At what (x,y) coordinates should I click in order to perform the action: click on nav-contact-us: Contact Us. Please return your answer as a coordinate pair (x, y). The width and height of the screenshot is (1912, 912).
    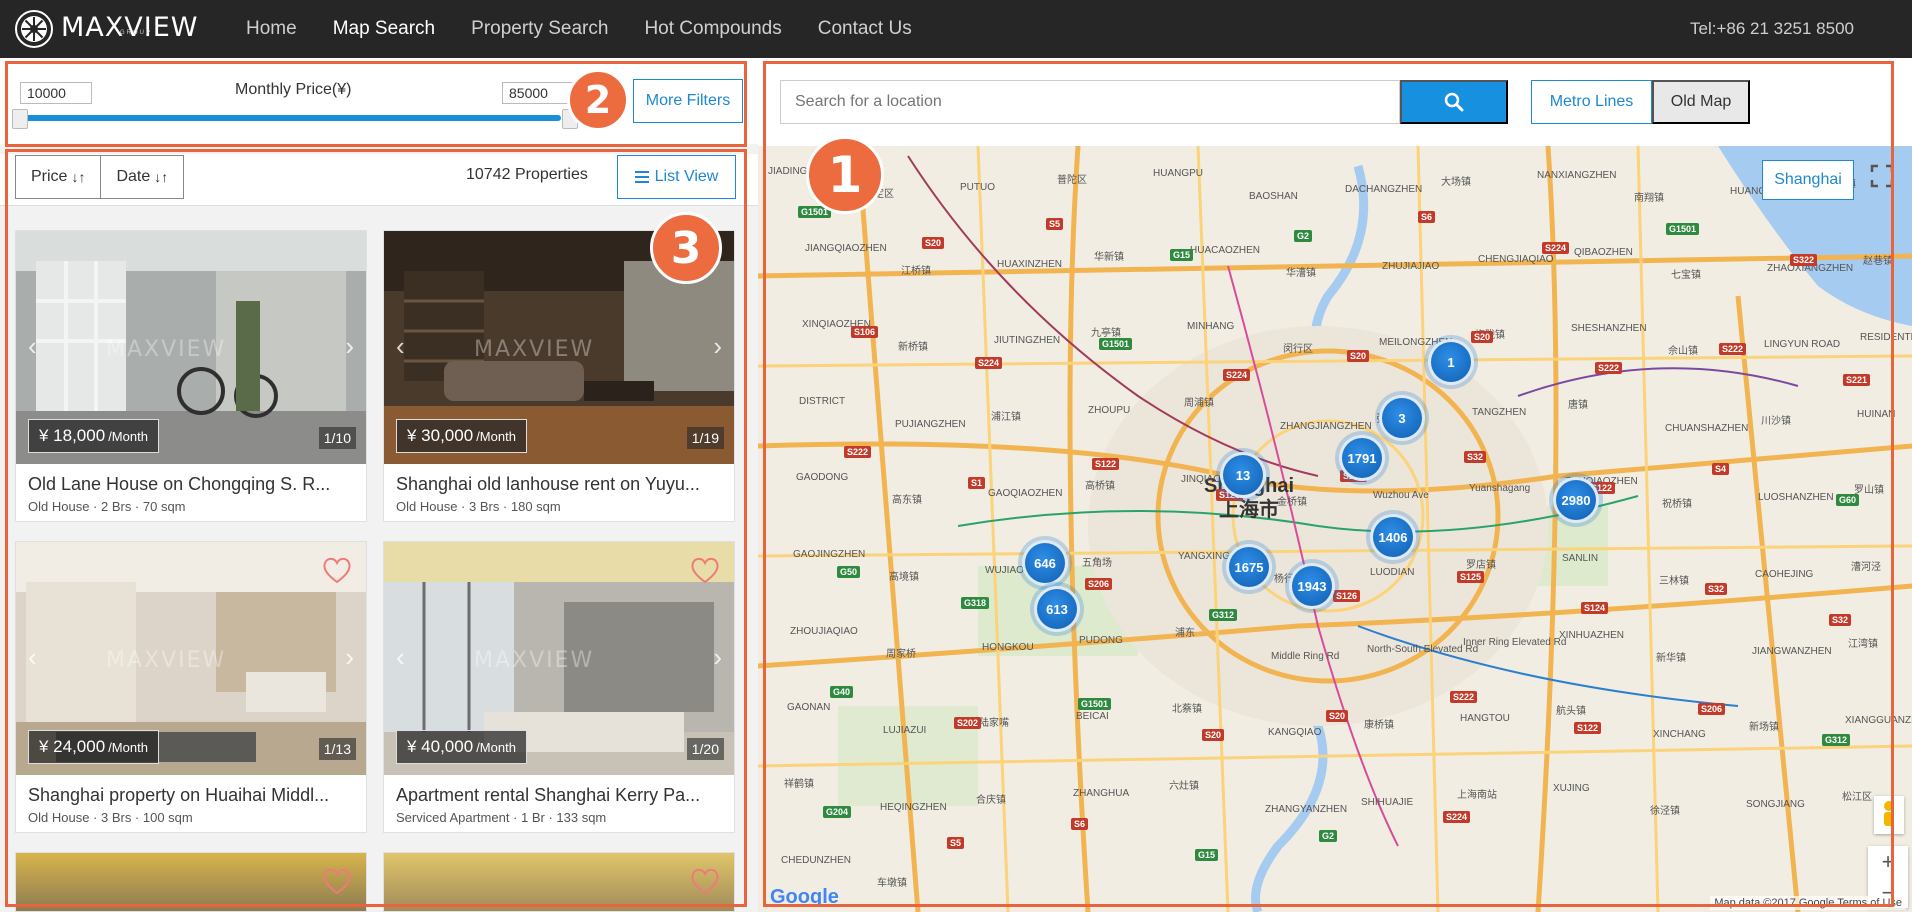
    Looking at the image, I should click on (865, 29).